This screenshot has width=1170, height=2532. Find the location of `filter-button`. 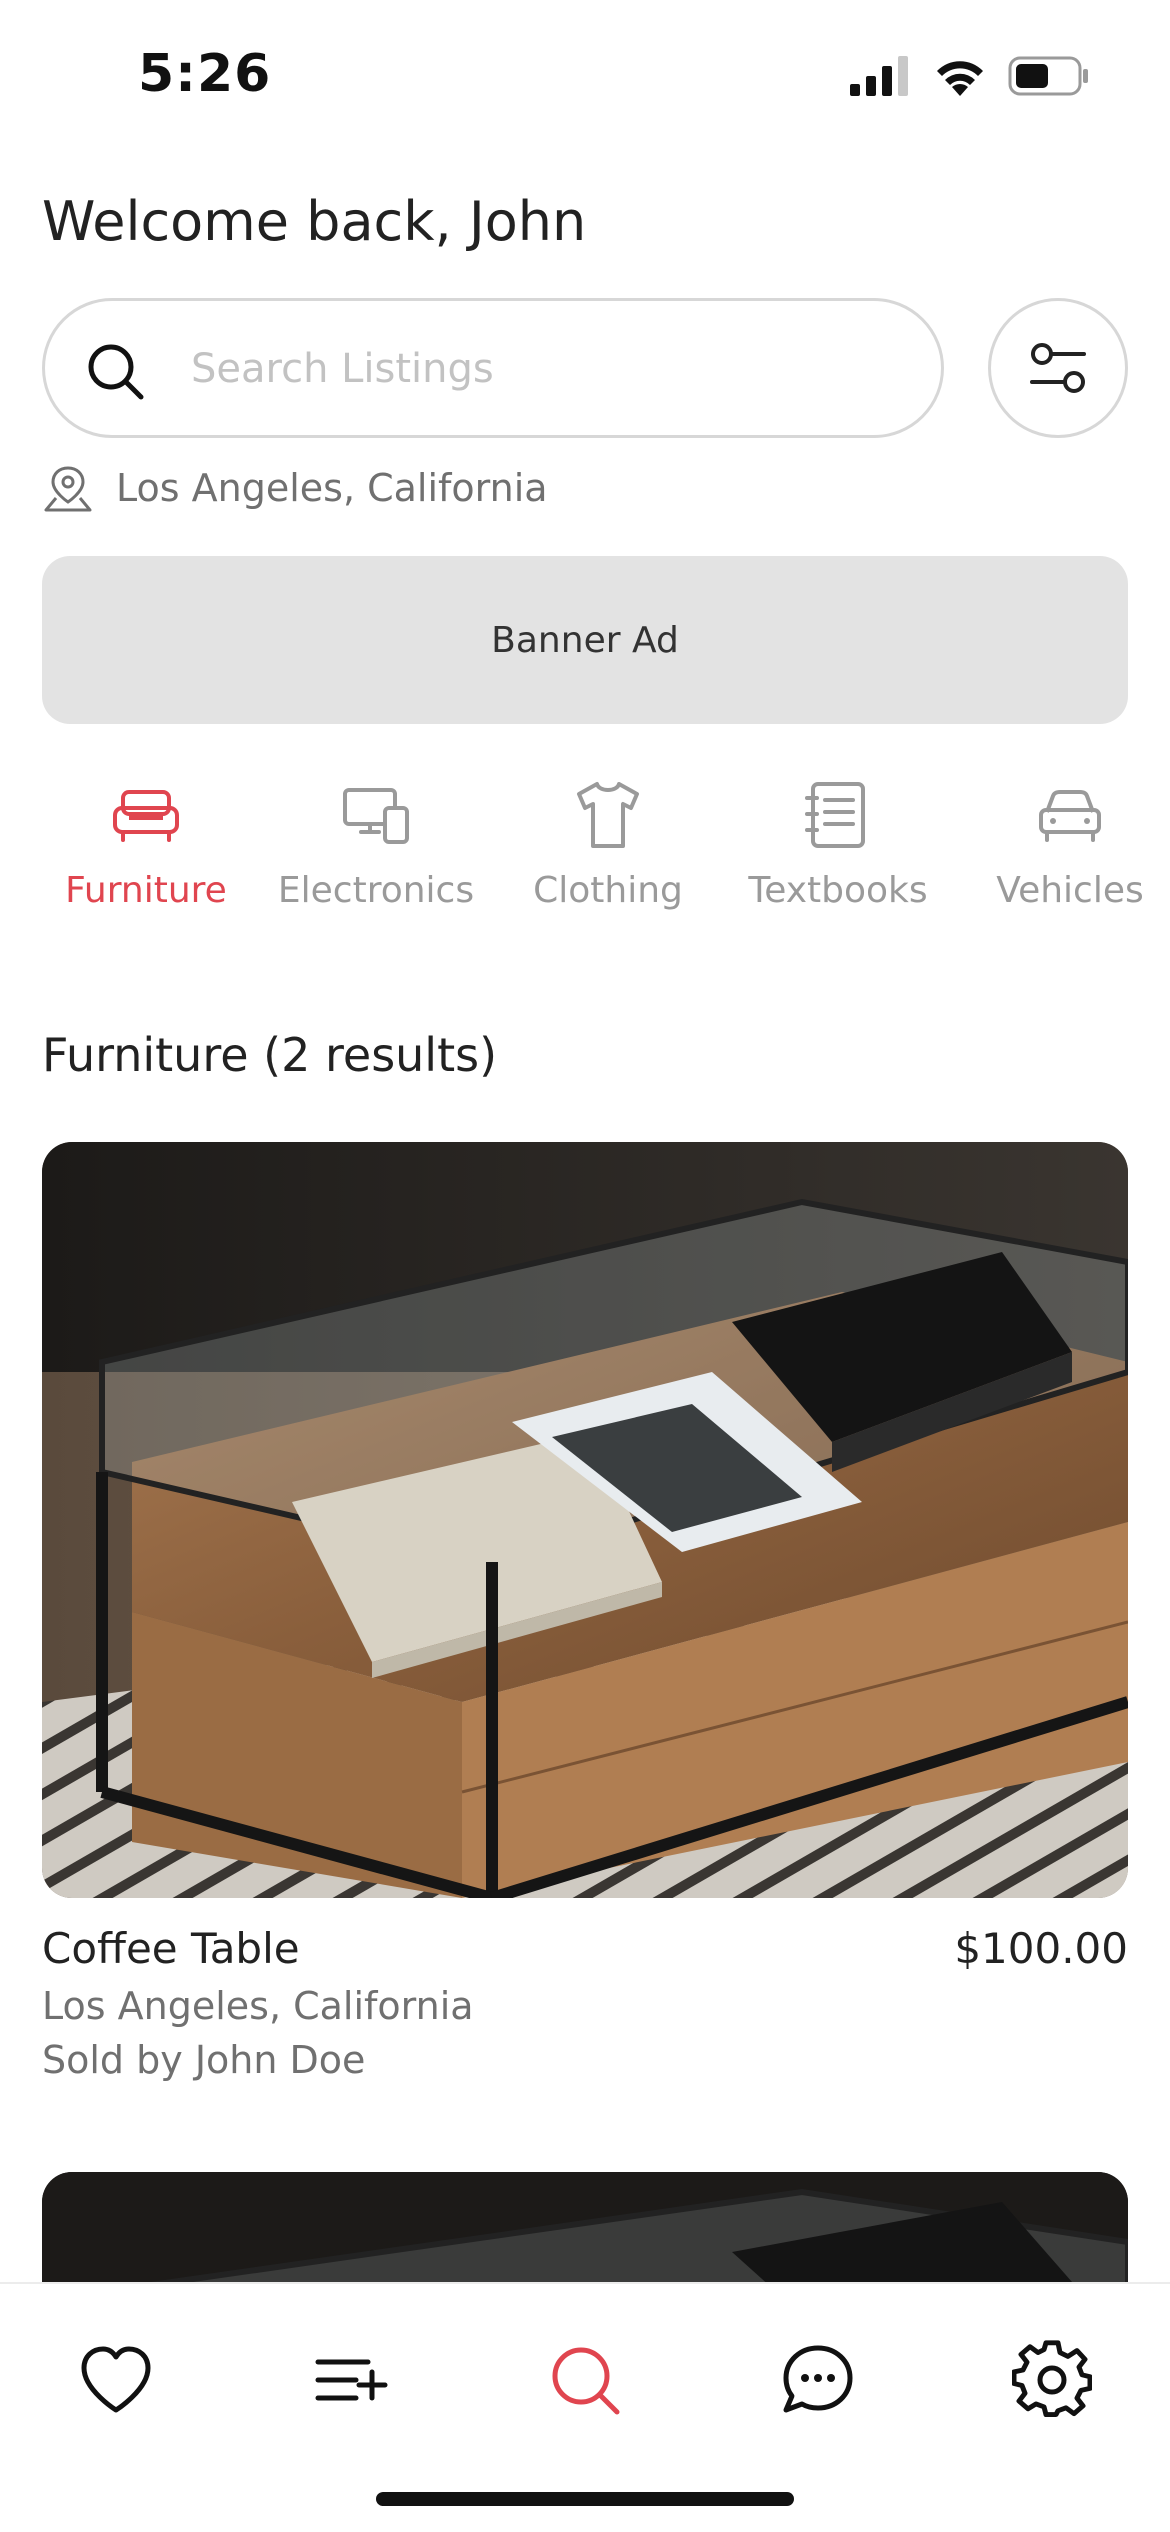

filter-button is located at coordinates (1058, 368).